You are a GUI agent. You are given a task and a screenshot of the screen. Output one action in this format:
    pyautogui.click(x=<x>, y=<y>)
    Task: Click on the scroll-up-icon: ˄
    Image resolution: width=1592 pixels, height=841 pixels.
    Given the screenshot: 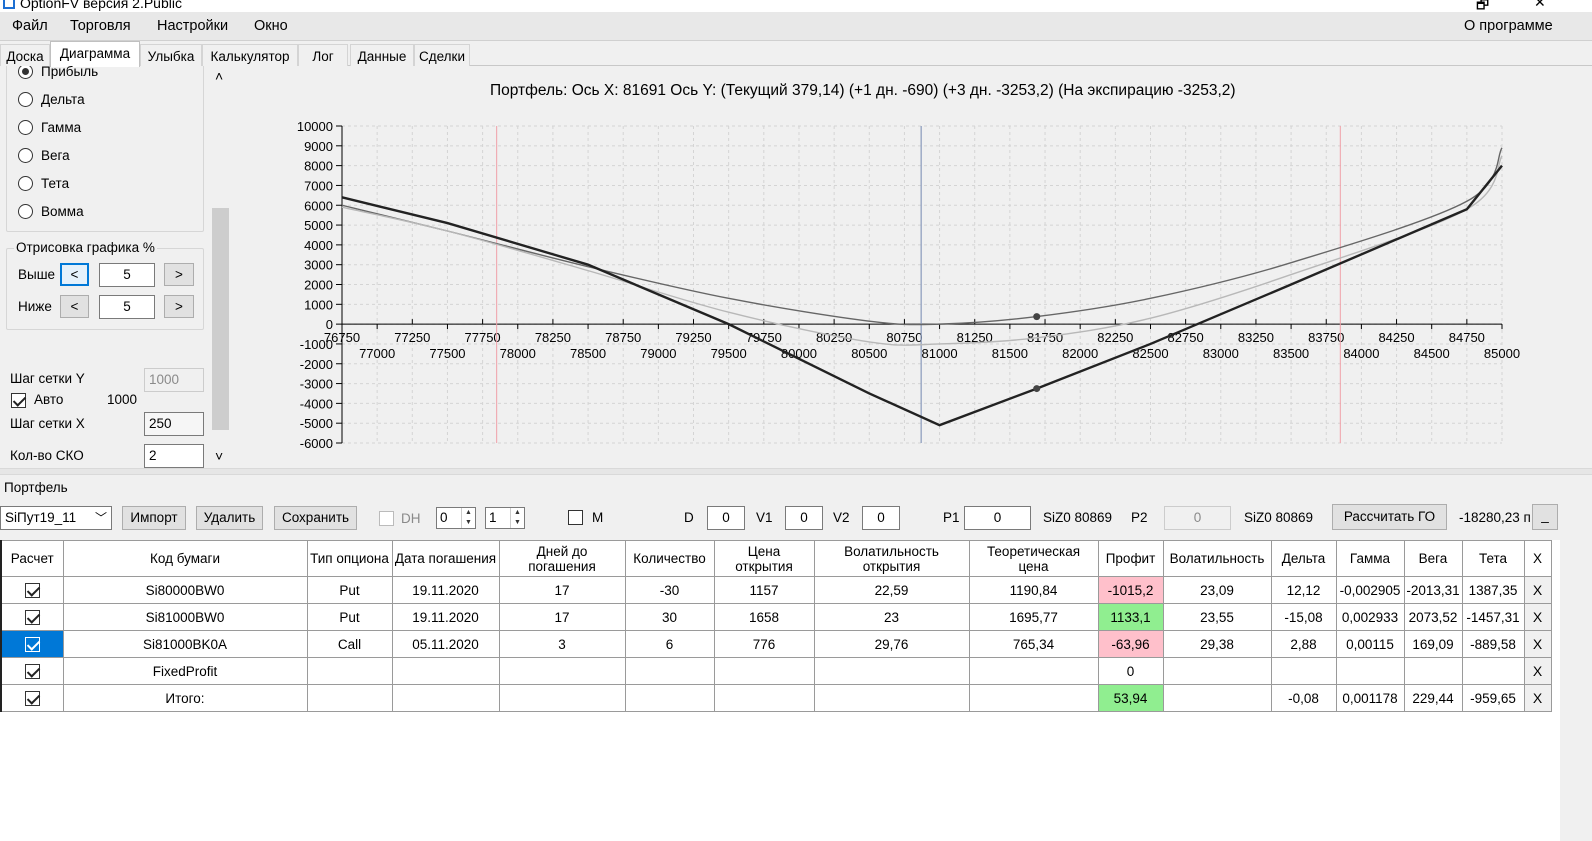 What is the action you would take?
    pyautogui.click(x=219, y=76)
    